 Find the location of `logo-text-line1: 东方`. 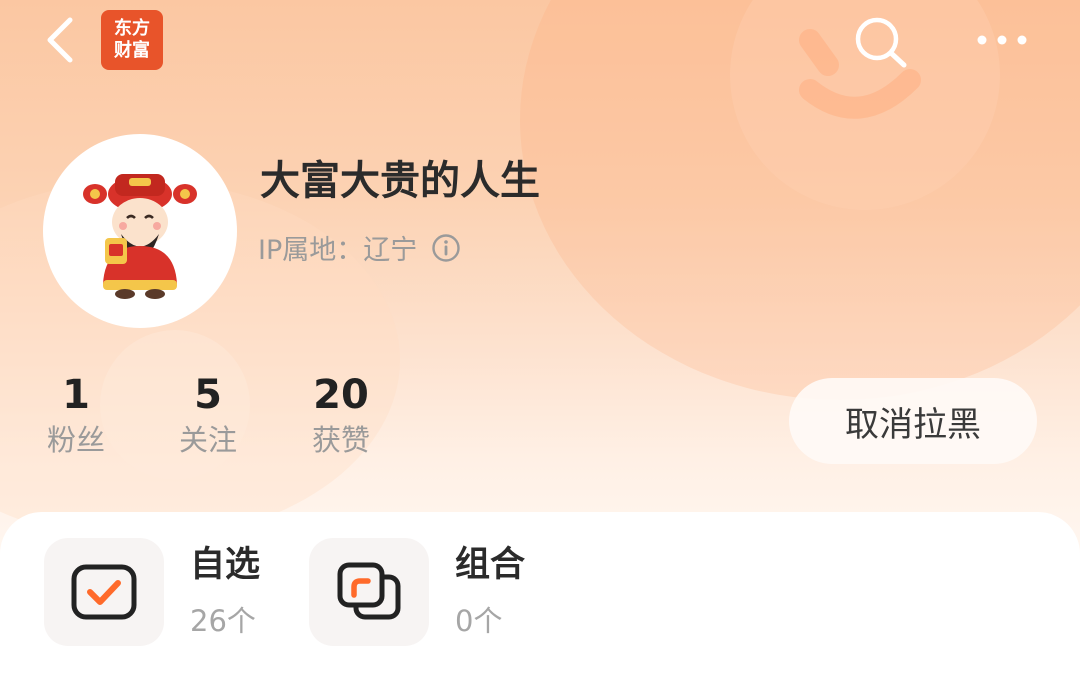

logo-text-line1: 东方 is located at coordinates (132, 28).